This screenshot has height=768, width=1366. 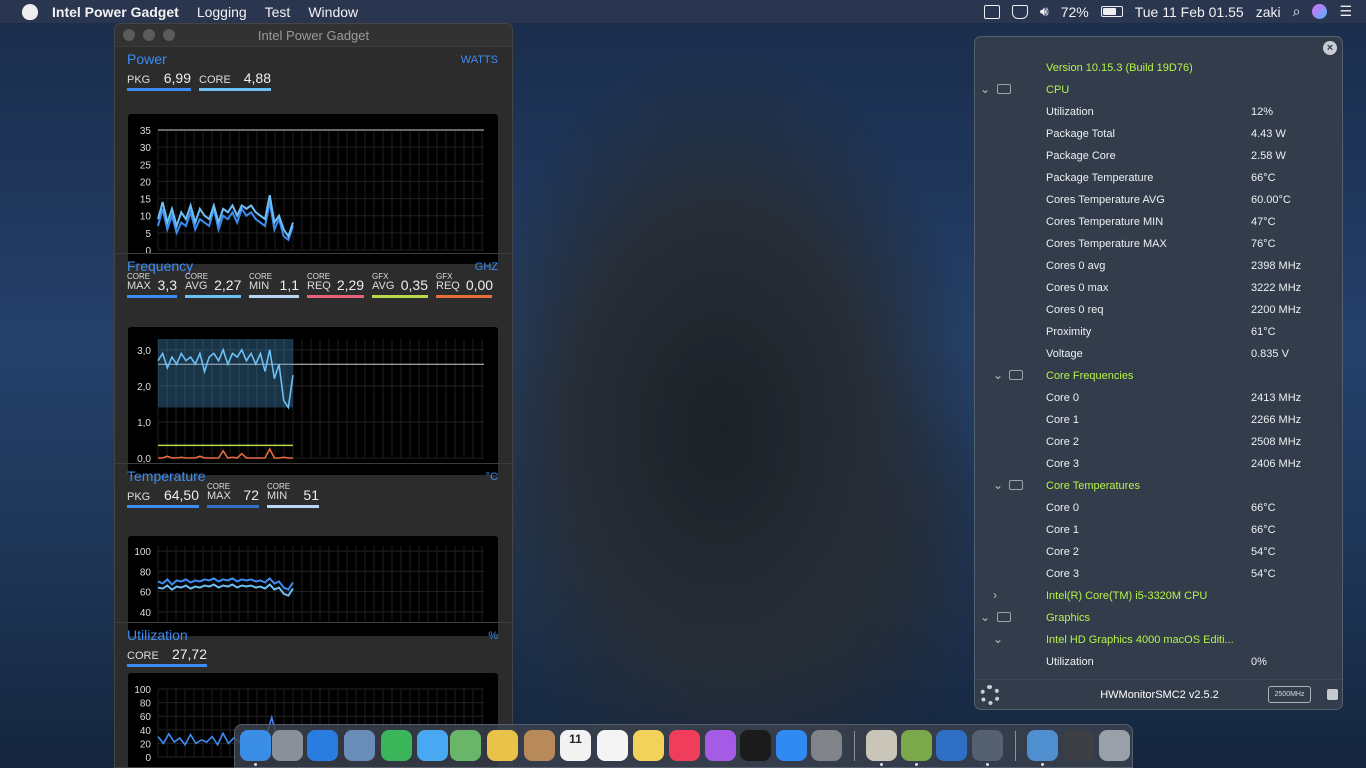 I want to click on apple-menu-icon, so click(x=30, y=11).